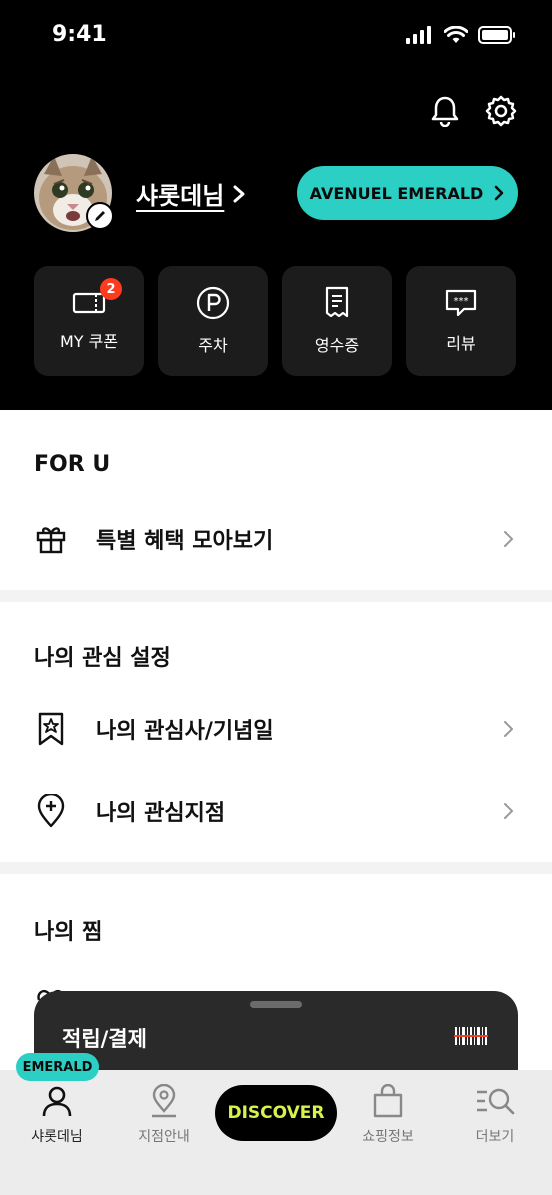 Image resolution: width=552 pixels, height=1195 pixels. Describe the element at coordinates (68, 932) in the screenshot. I see `section-title: 나의 찜` at that location.